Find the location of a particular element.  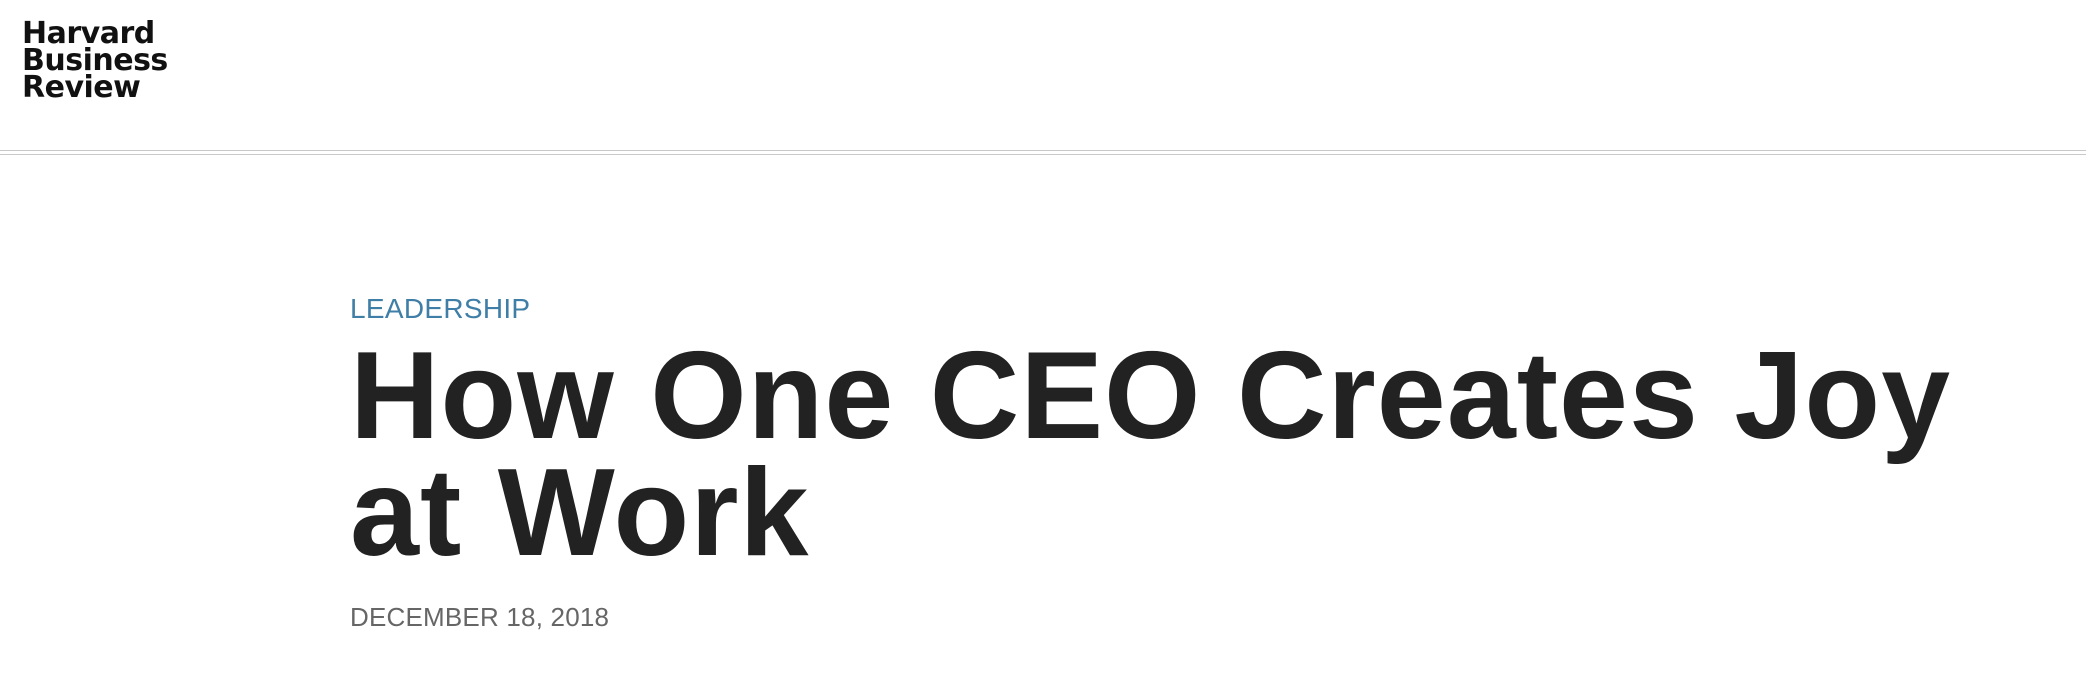

article-title-line-2: at Work is located at coordinates (580, 513).